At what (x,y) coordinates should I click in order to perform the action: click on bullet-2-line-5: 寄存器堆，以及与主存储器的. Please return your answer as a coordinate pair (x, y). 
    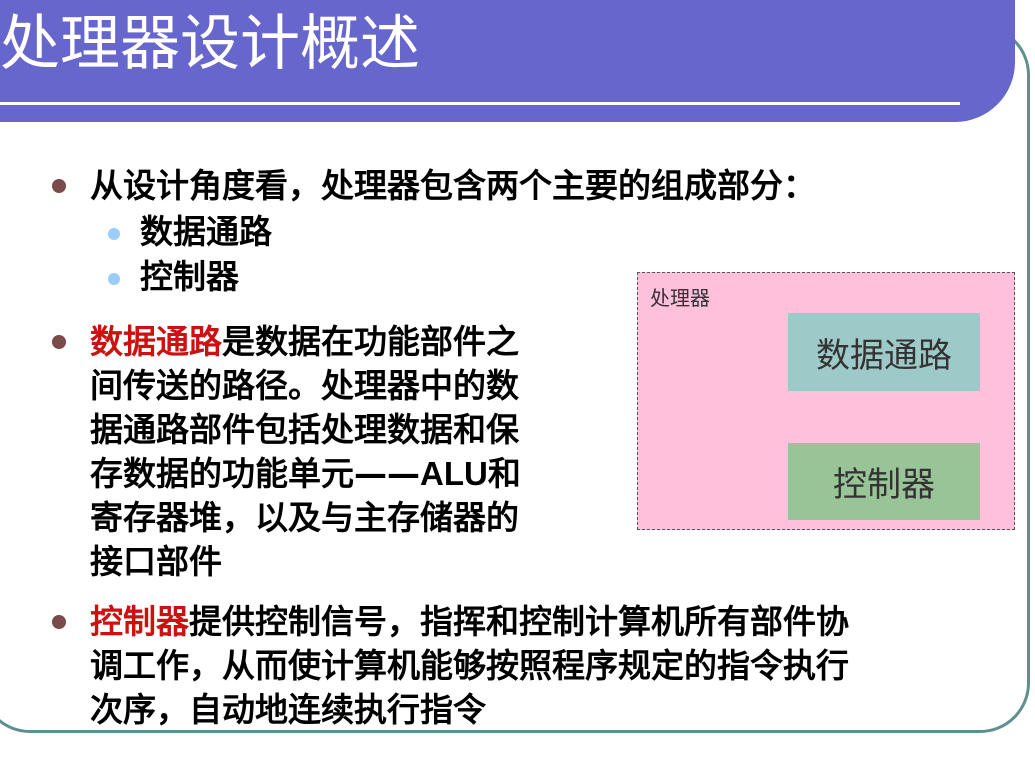
    Looking at the image, I should click on (304, 517).